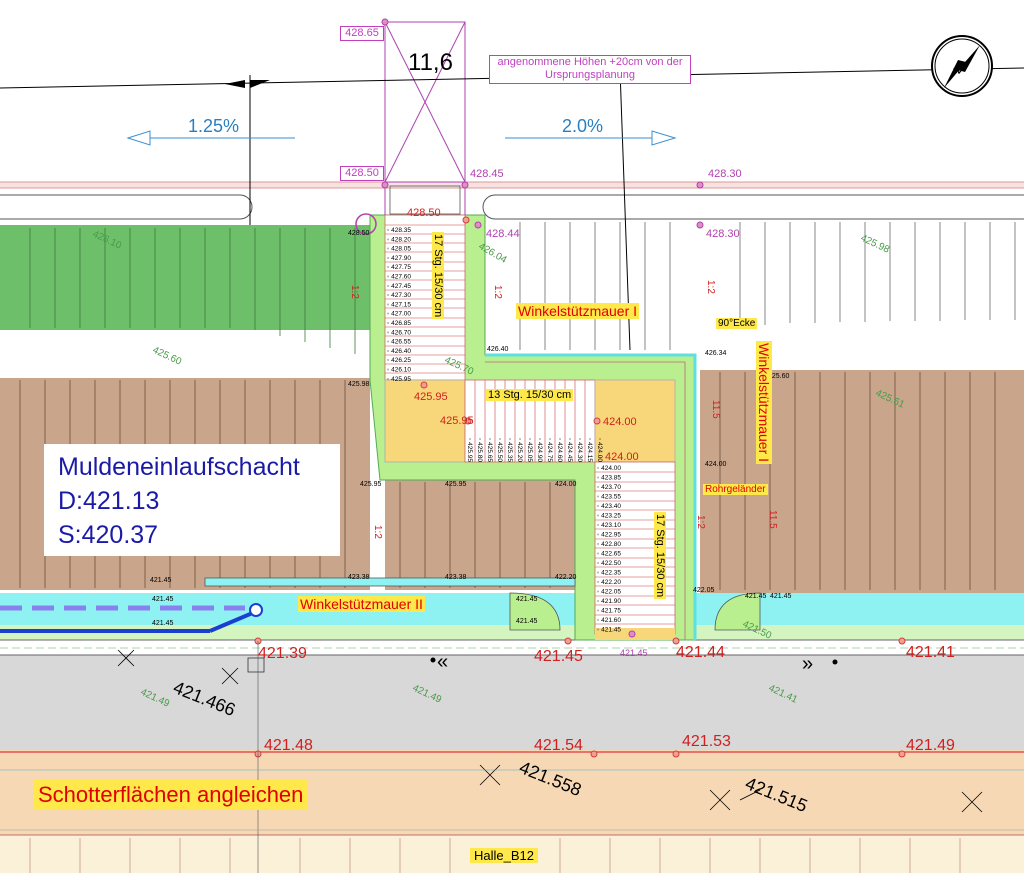 The width and height of the screenshot is (1024, 873). What do you see at coordinates (362, 173) in the screenshot?
I see `height-box: 428.50` at bounding box center [362, 173].